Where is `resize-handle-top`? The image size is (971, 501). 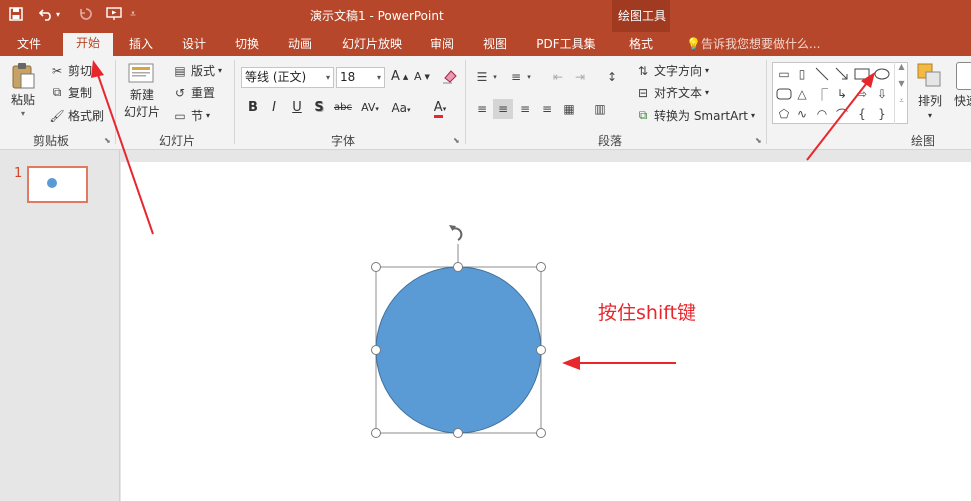
resize-handle-top is located at coordinates (458, 267).